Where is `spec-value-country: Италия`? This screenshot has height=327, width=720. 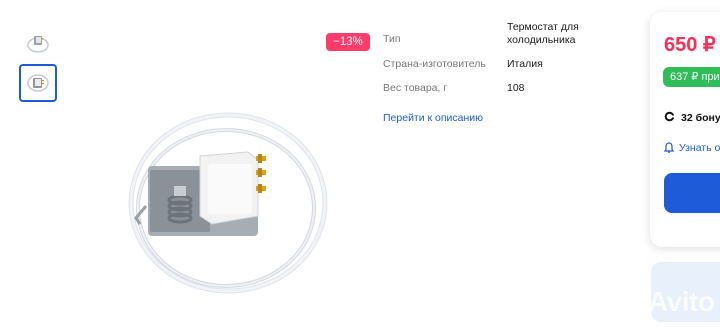
spec-value-country: Италия is located at coordinates (525, 64).